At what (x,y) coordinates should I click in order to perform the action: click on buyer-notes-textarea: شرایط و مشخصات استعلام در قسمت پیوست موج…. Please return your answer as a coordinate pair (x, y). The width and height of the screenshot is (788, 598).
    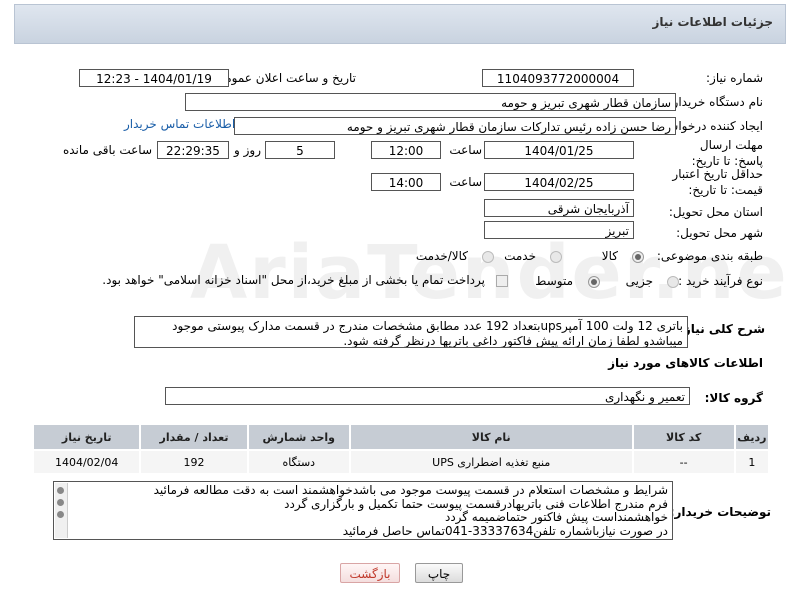
    Looking at the image, I should click on (363, 510).